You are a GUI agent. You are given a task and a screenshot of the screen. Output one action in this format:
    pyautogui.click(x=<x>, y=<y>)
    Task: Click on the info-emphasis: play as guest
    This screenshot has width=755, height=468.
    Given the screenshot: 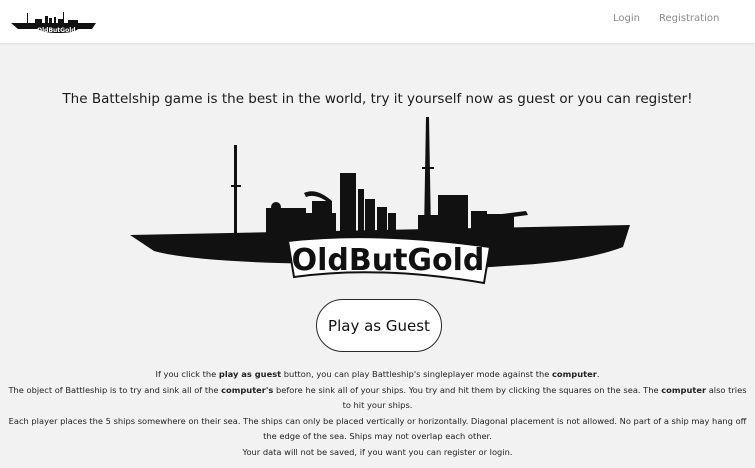 What is the action you would take?
    pyautogui.click(x=250, y=374)
    